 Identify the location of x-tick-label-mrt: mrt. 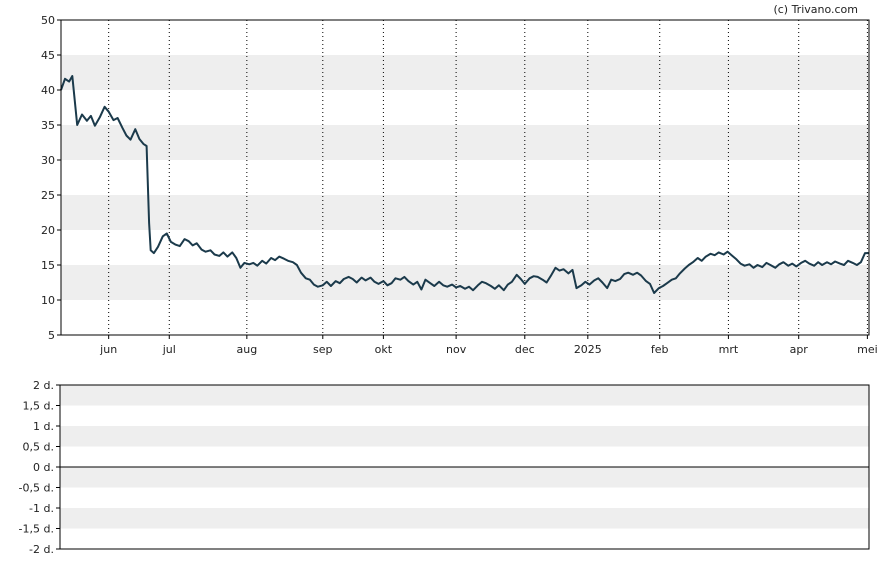
(729, 349).